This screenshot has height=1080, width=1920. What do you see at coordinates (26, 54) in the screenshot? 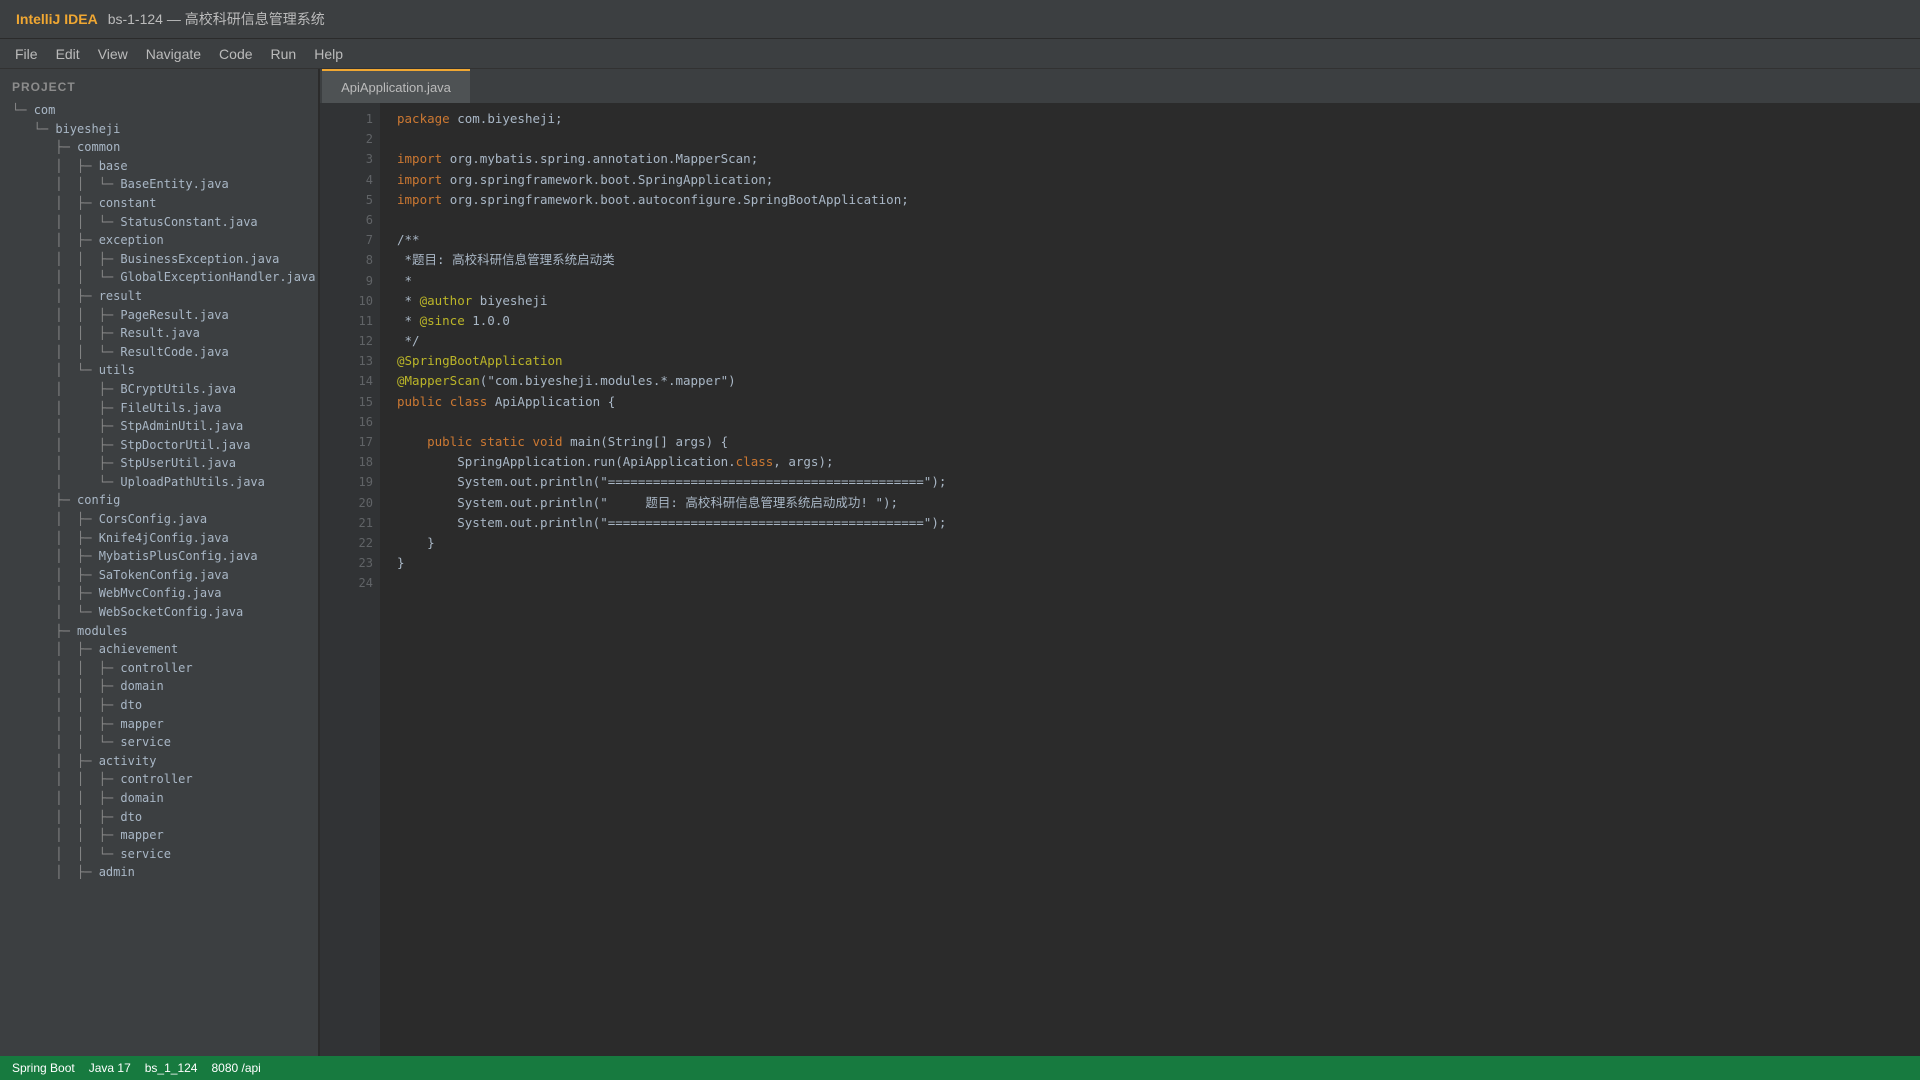
I see `menu-file: File` at bounding box center [26, 54].